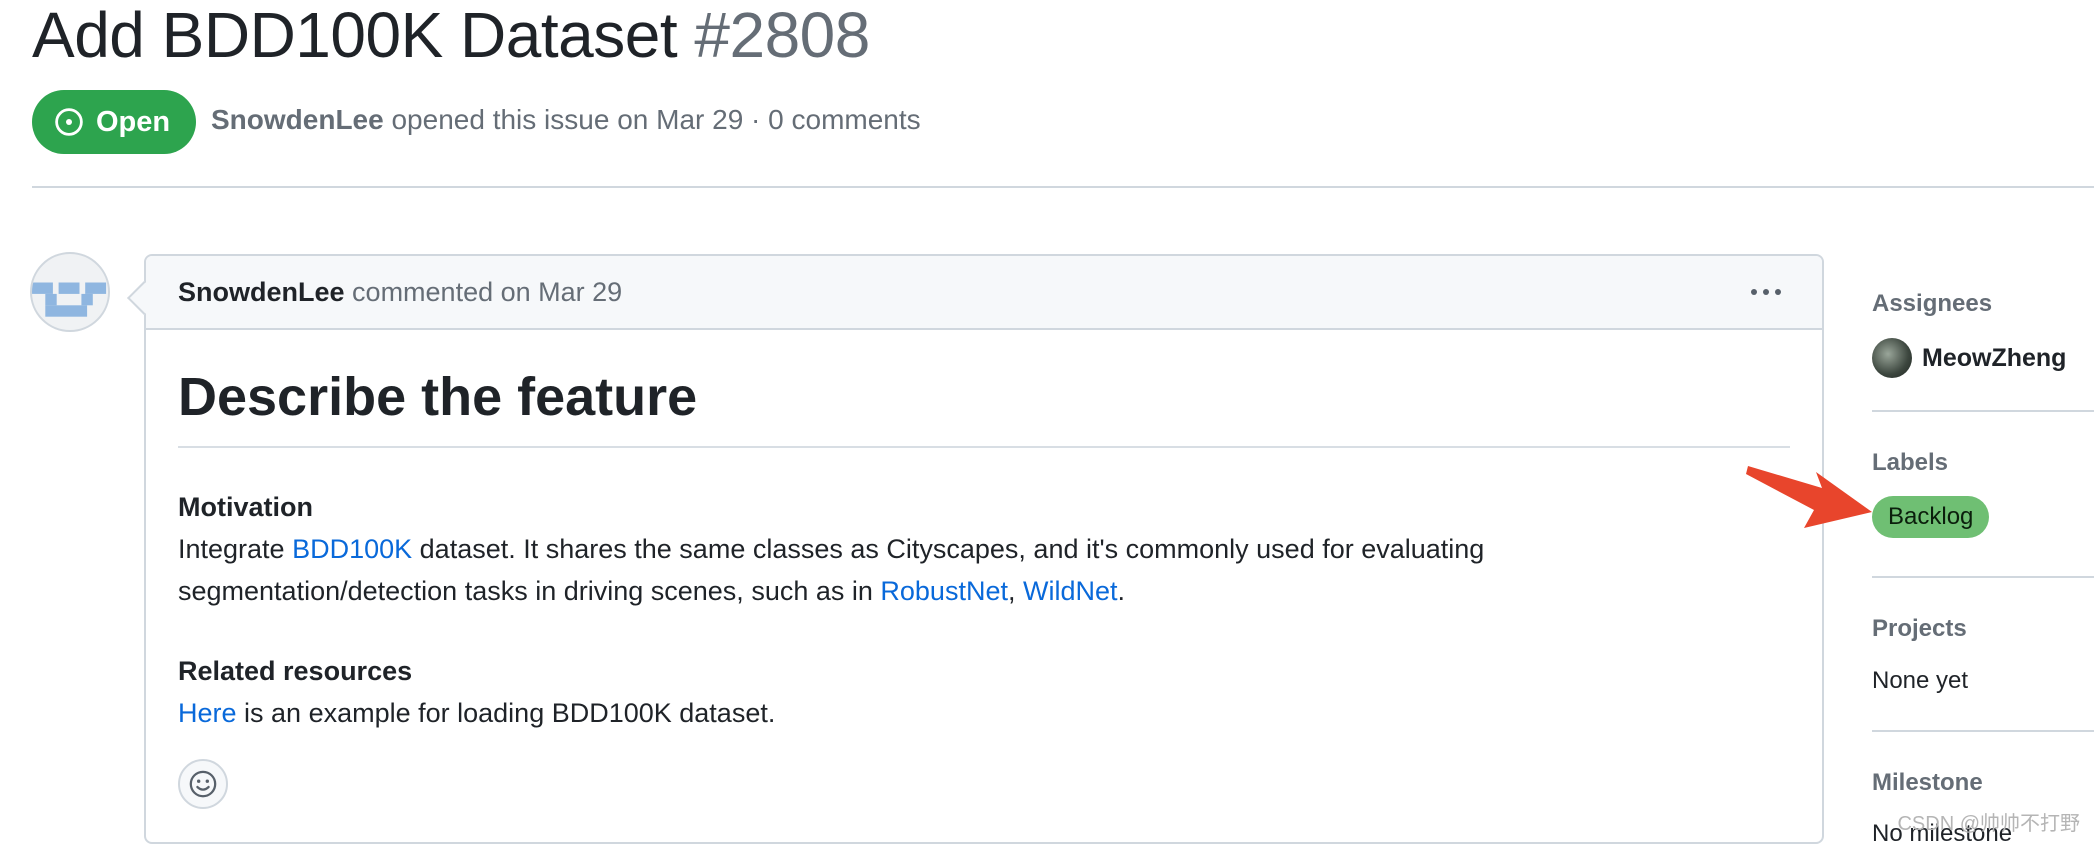 This screenshot has width=2094, height=848. I want to click on comment-heading: Describe the feature, so click(984, 389).